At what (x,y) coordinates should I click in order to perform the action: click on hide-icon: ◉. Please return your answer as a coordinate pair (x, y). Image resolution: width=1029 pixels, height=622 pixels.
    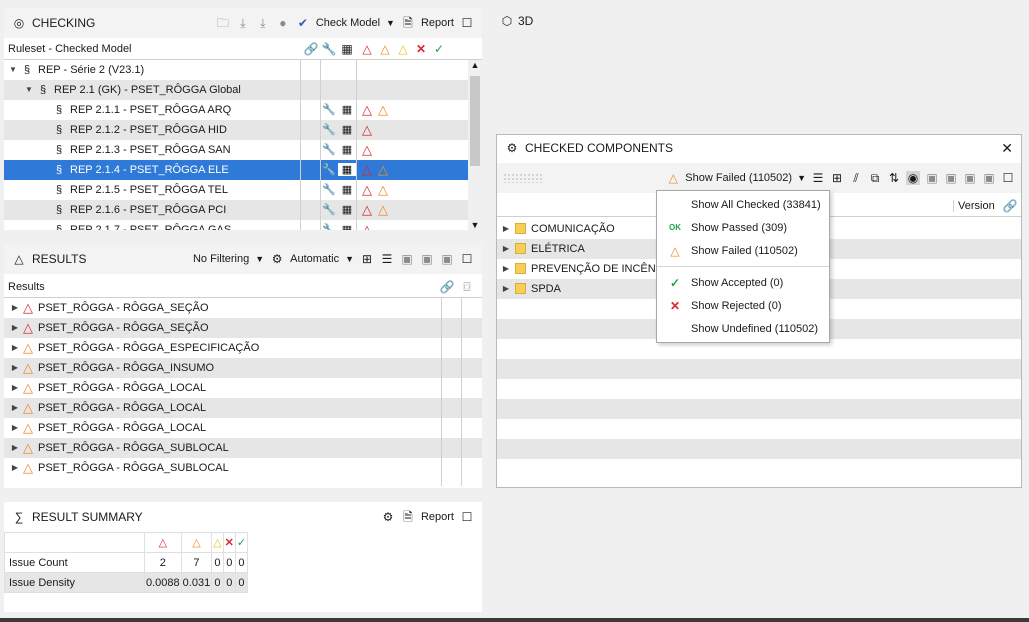
    Looking at the image, I should click on (913, 178).